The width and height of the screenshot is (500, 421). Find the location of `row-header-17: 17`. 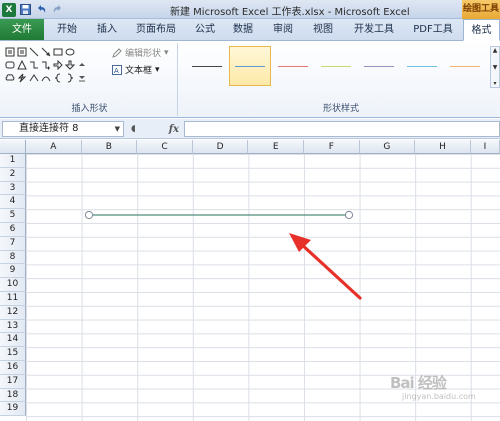

row-header-17: 17 is located at coordinates (13, 381).